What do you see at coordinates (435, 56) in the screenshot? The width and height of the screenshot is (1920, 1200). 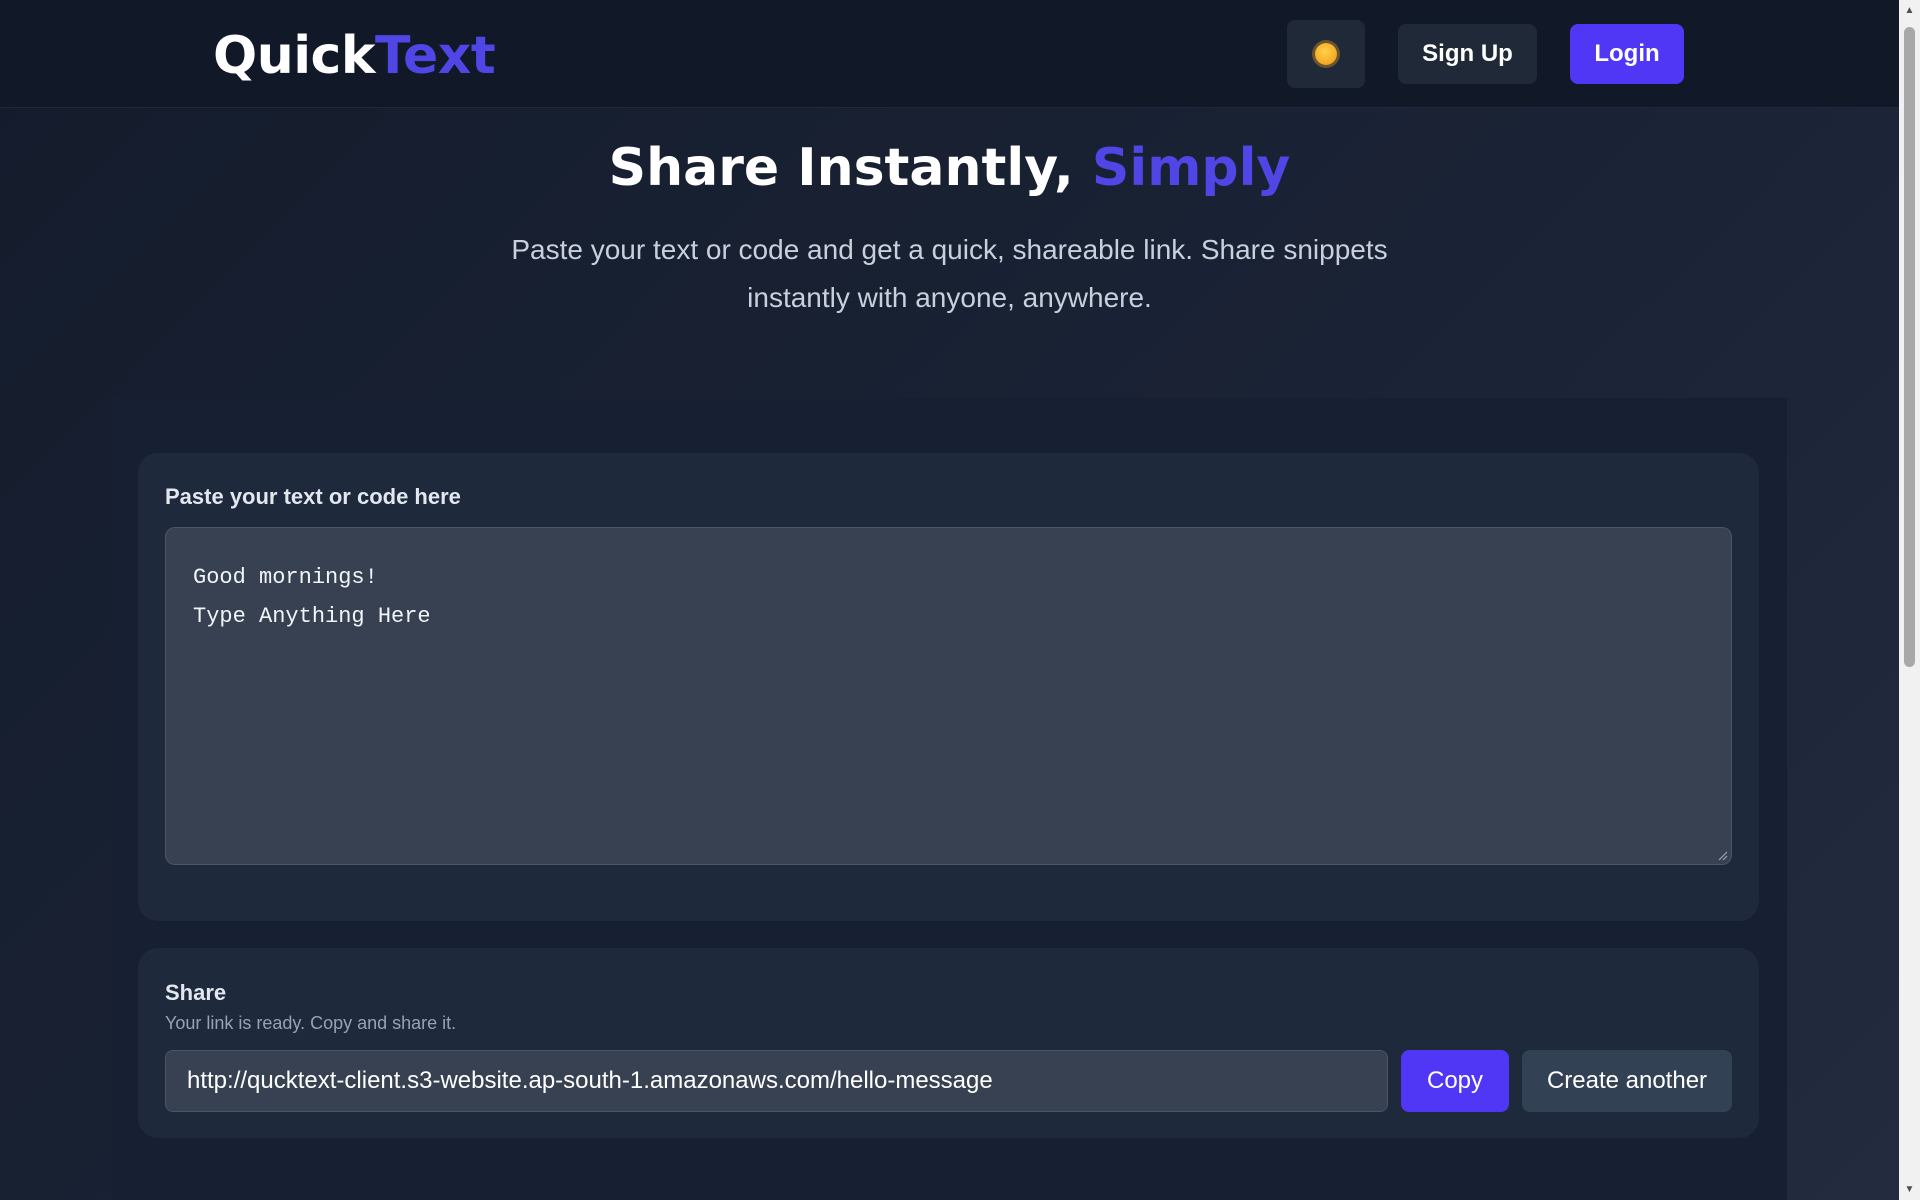 I see `logo-part-text: Text` at bounding box center [435, 56].